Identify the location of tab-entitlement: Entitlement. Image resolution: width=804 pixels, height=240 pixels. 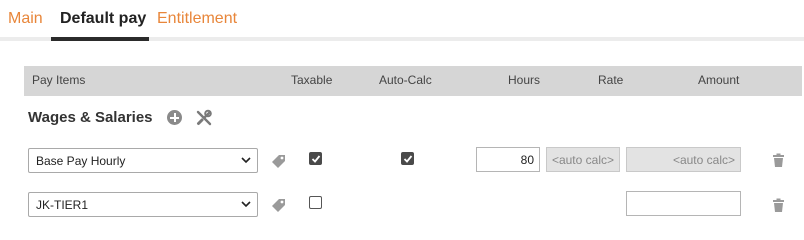
(197, 19).